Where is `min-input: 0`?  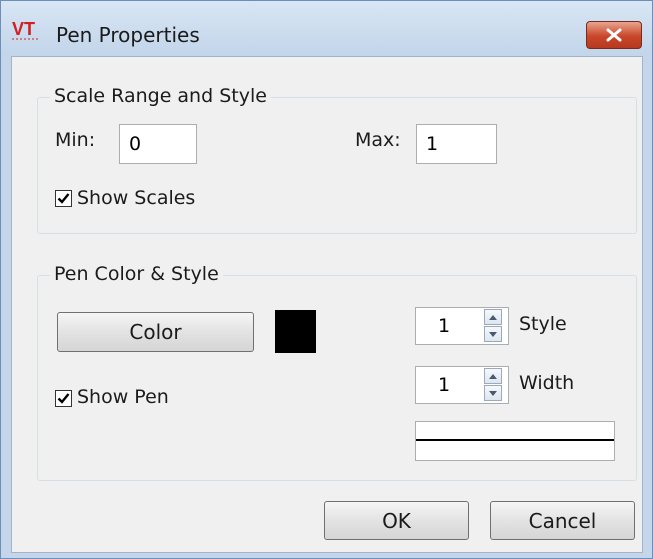 min-input: 0 is located at coordinates (158, 144).